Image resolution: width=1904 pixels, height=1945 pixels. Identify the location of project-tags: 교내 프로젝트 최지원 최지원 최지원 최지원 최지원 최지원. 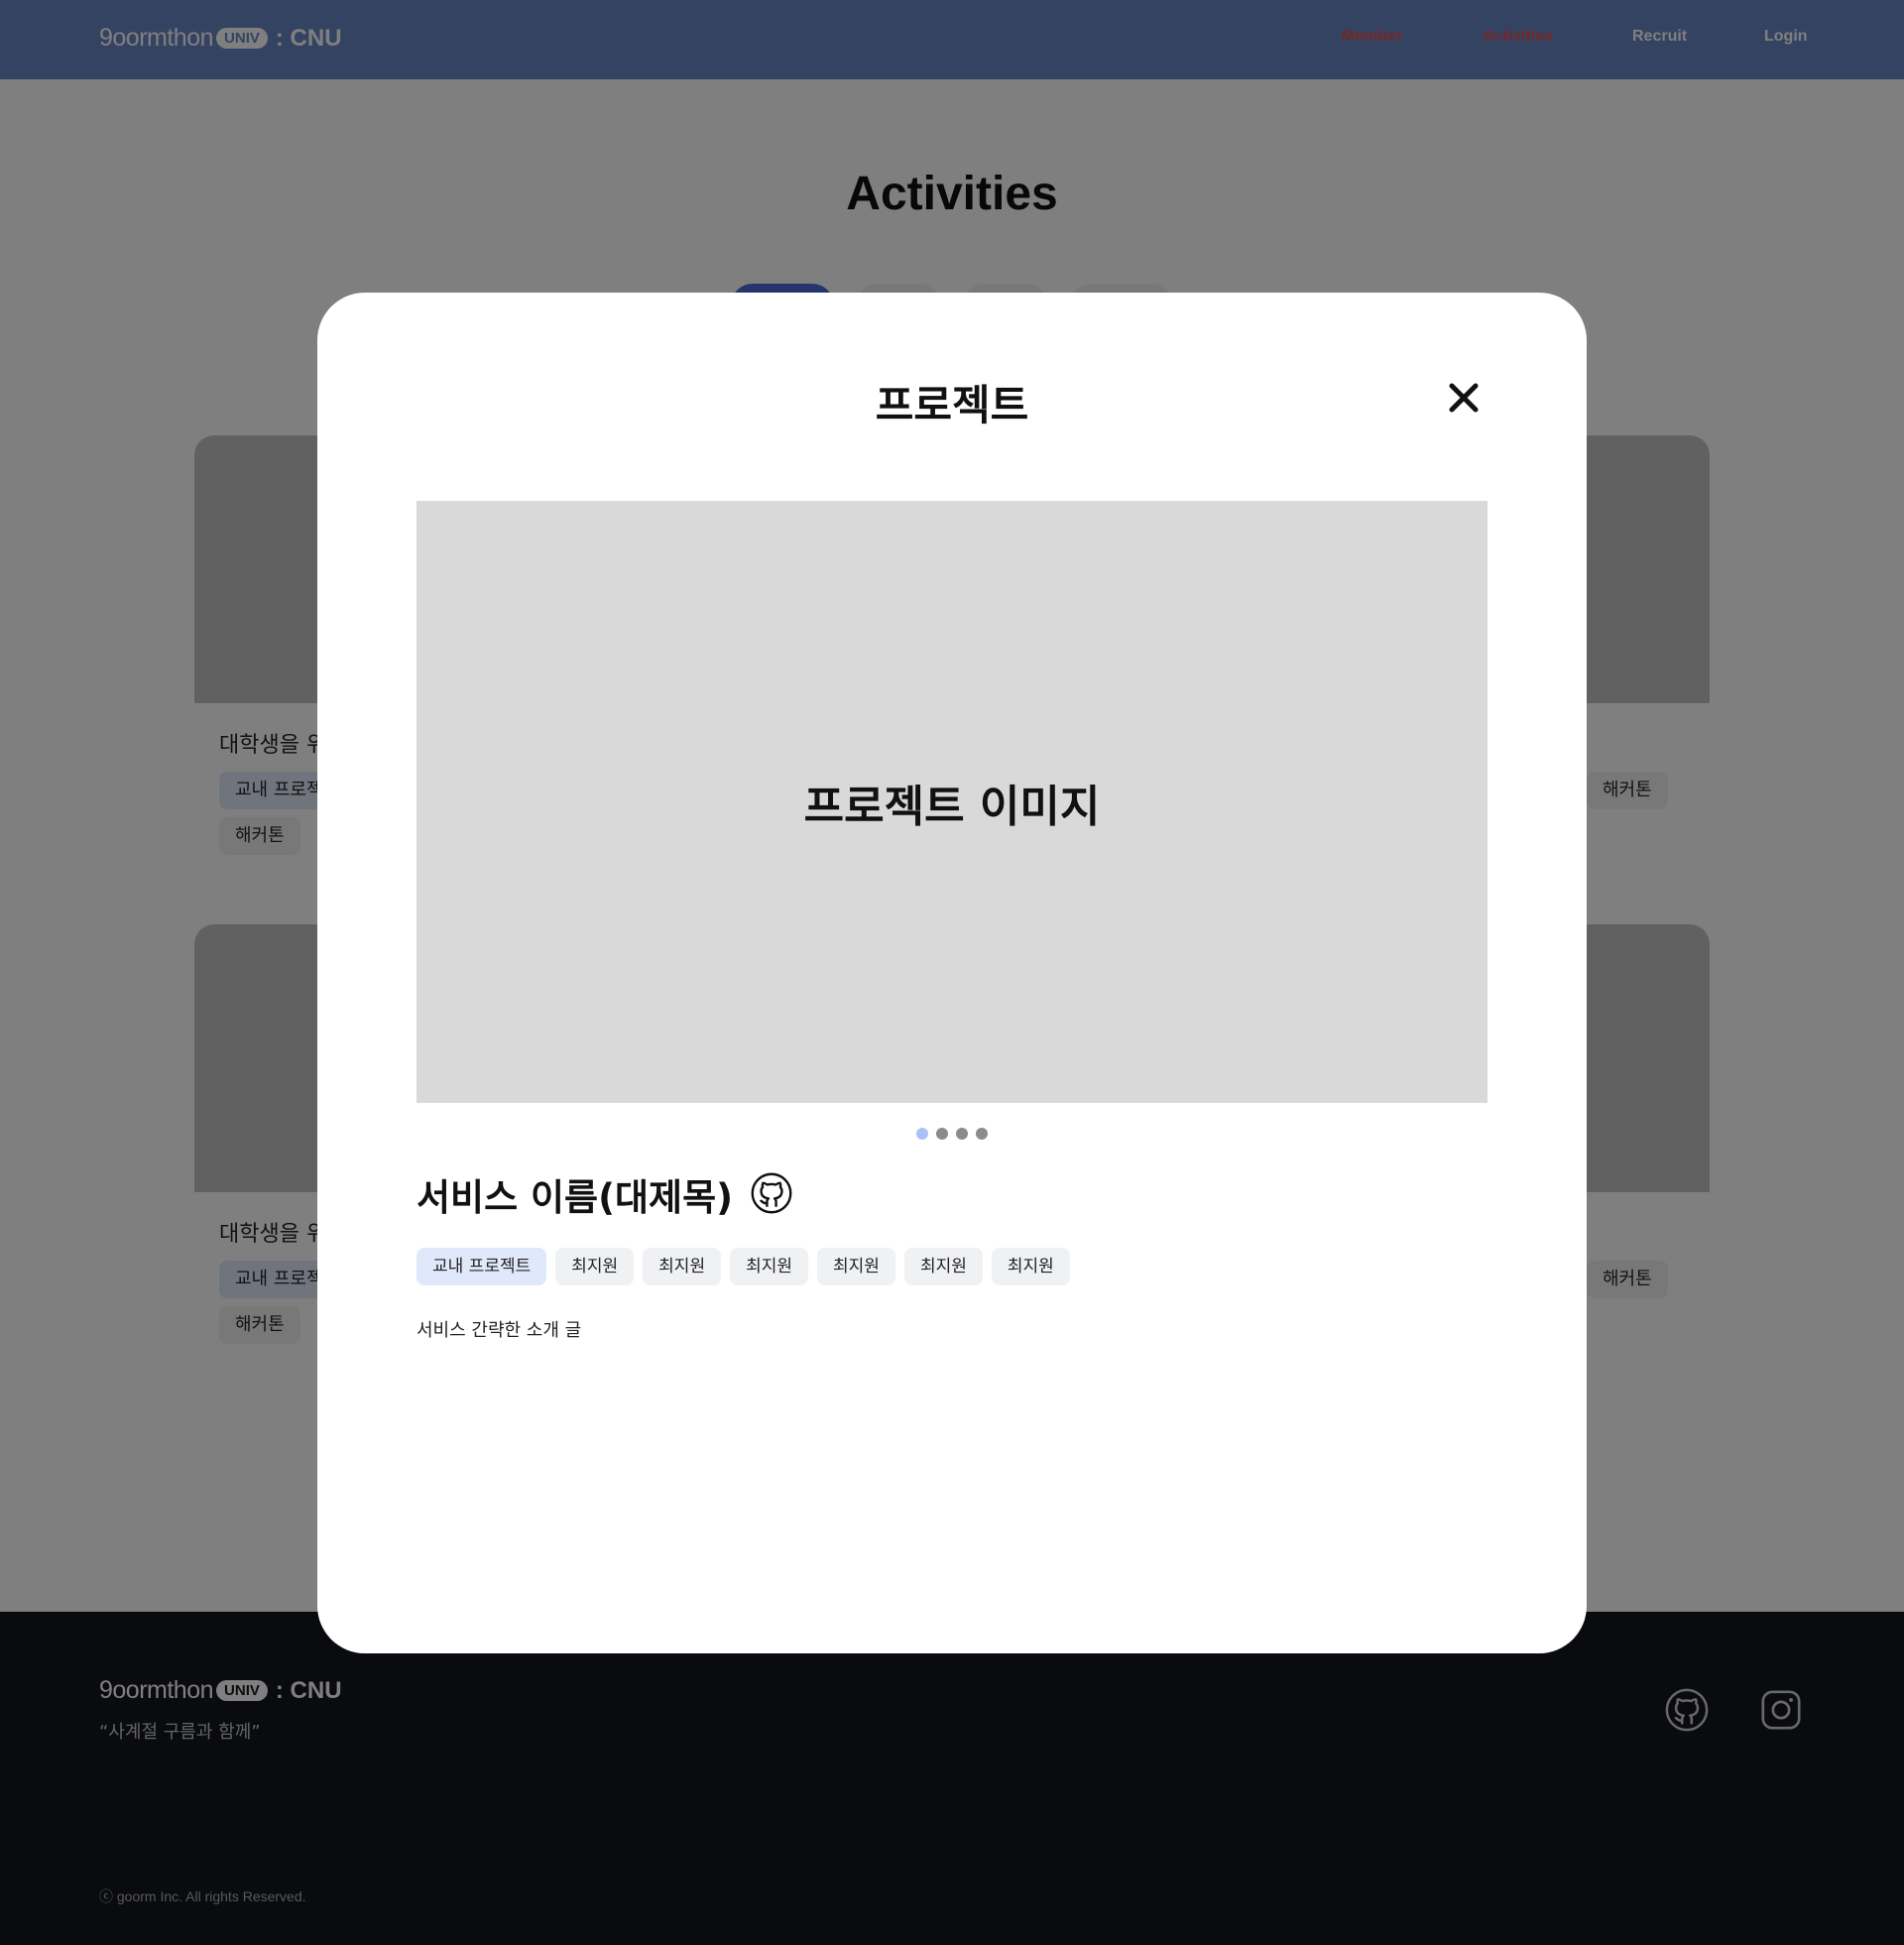
(743, 1267).